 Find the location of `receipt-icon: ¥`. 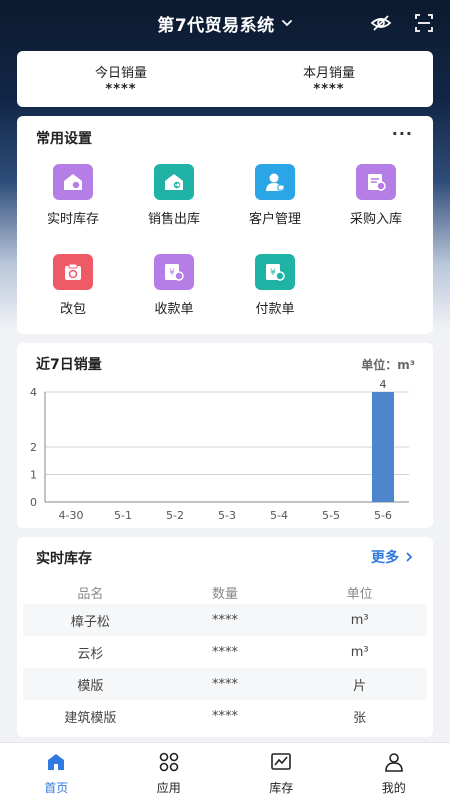

receipt-icon: ¥ is located at coordinates (174, 272).